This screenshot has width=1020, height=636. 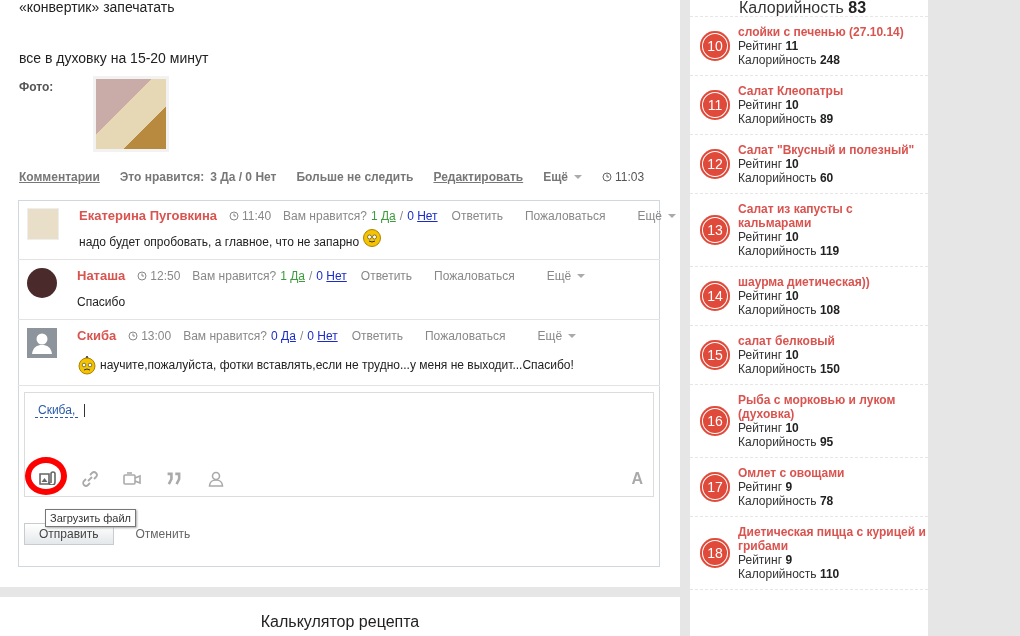 What do you see at coordinates (630, 177) in the screenshot?
I see `post-time: 11:03` at bounding box center [630, 177].